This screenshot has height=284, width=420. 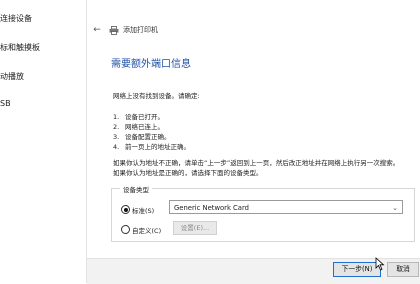 What do you see at coordinates (143, 210) in the screenshot?
I see `standard-radio-label: 标准(S)` at bounding box center [143, 210].